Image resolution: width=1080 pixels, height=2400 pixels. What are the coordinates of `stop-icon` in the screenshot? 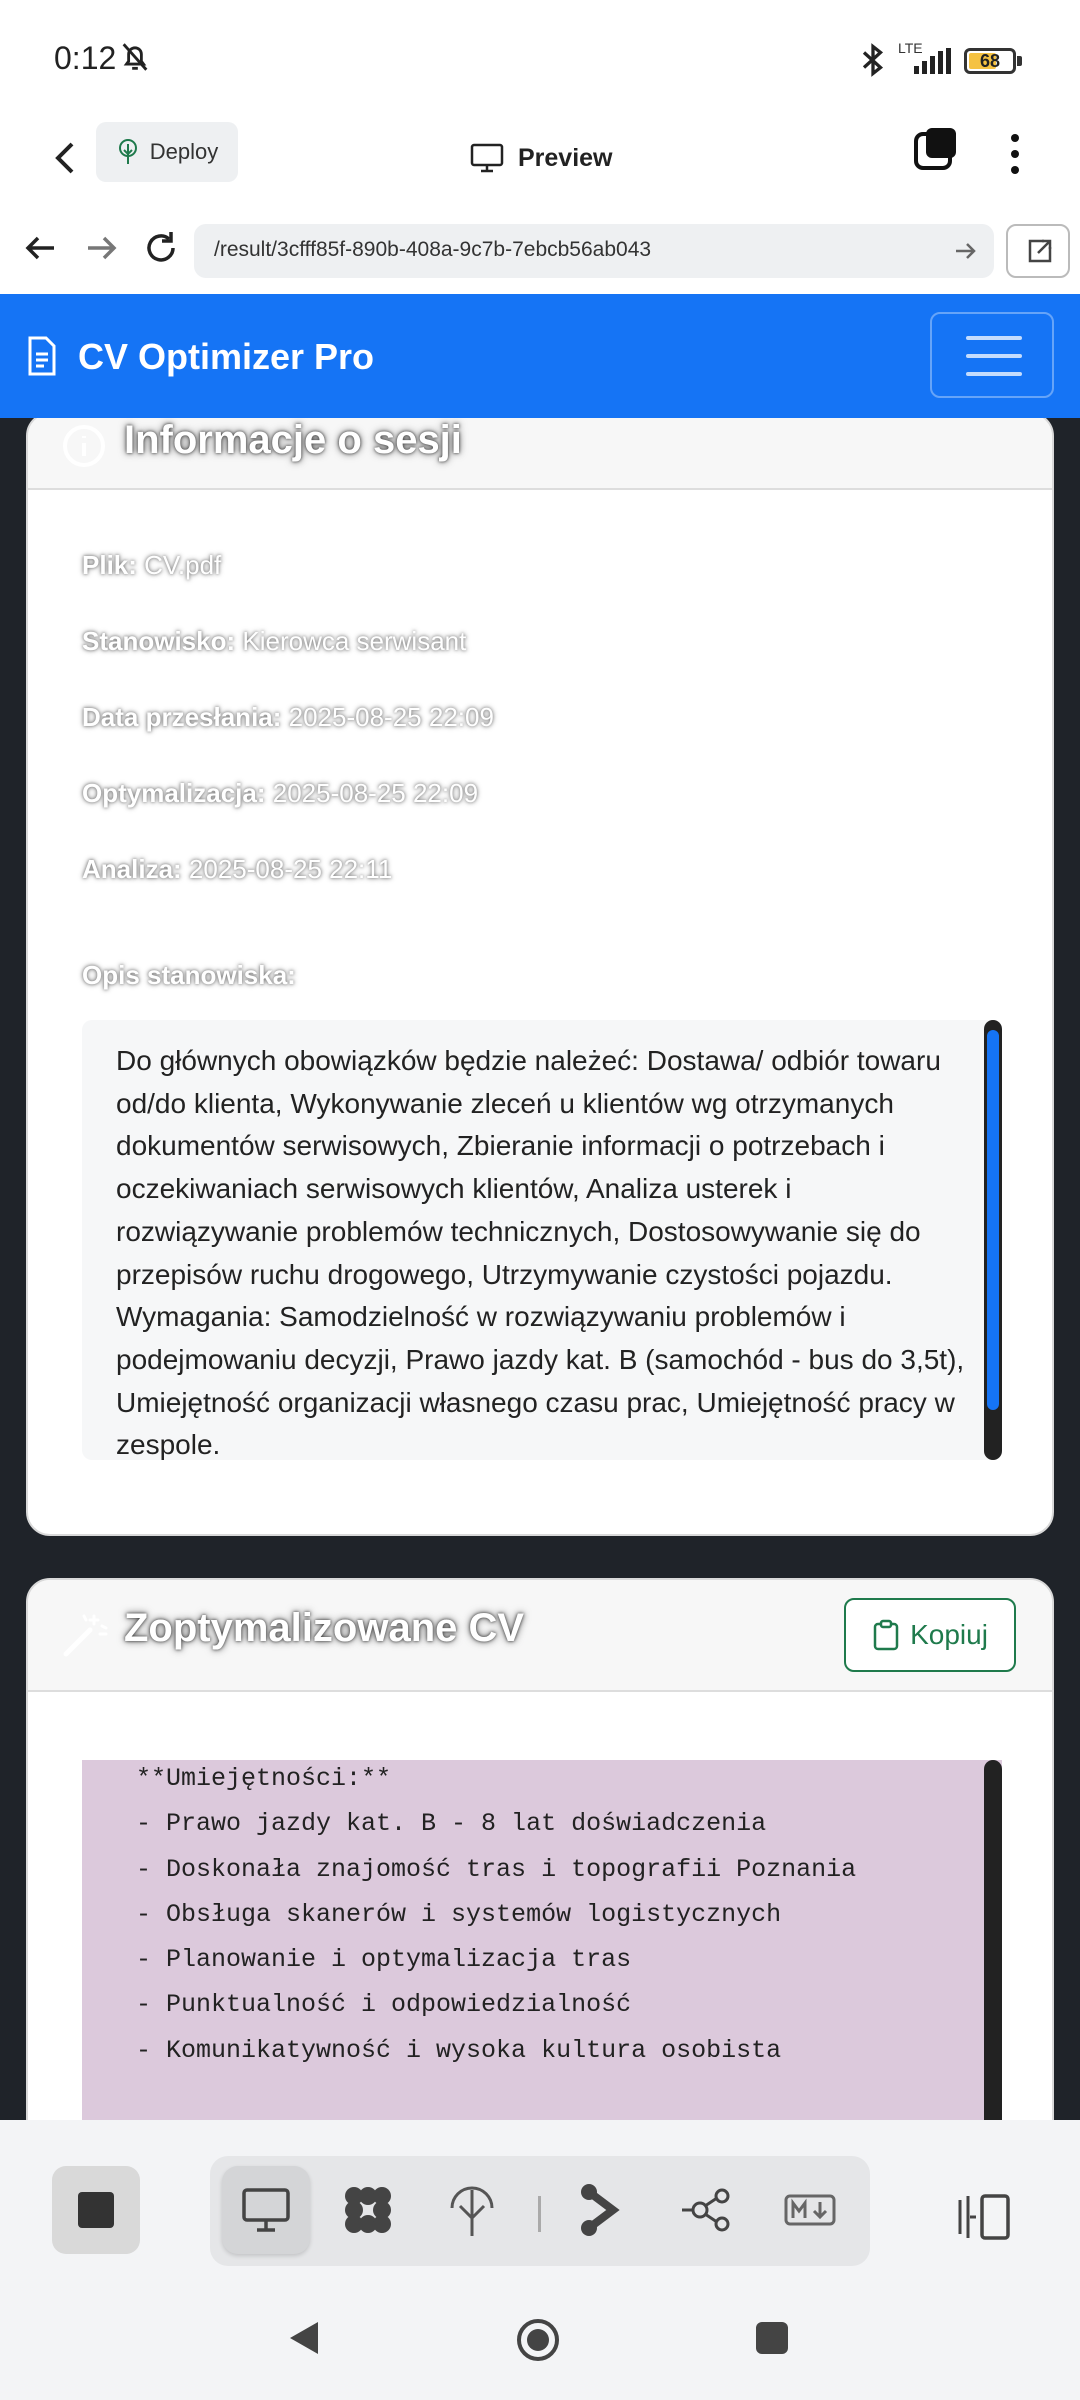 It's located at (96, 2210).